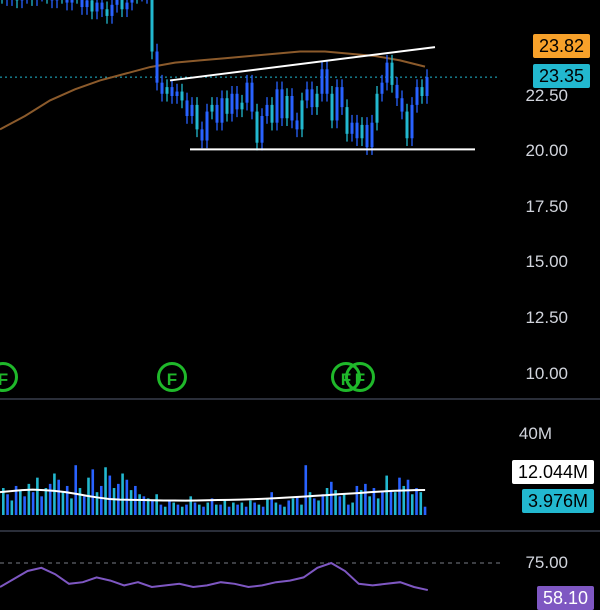 The height and width of the screenshot is (610, 600). I want to click on rsi-line, so click(214, 576).